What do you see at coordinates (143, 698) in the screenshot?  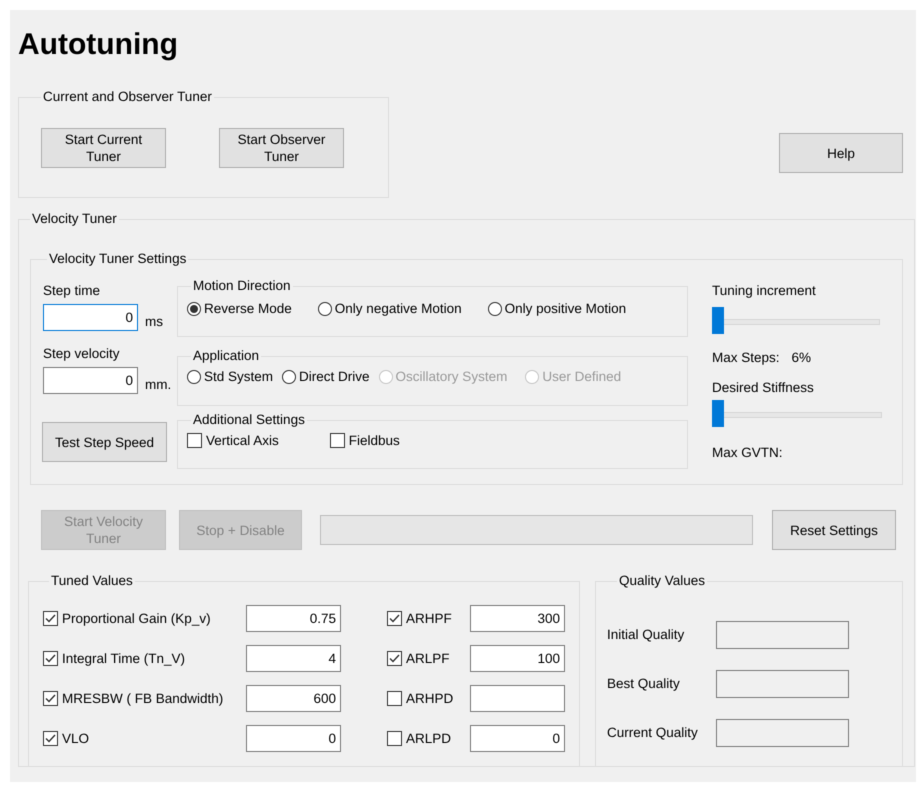 I see `checkbox-label: MRESBW ( FB Bandwidth)` at bounding box center [143, 698].